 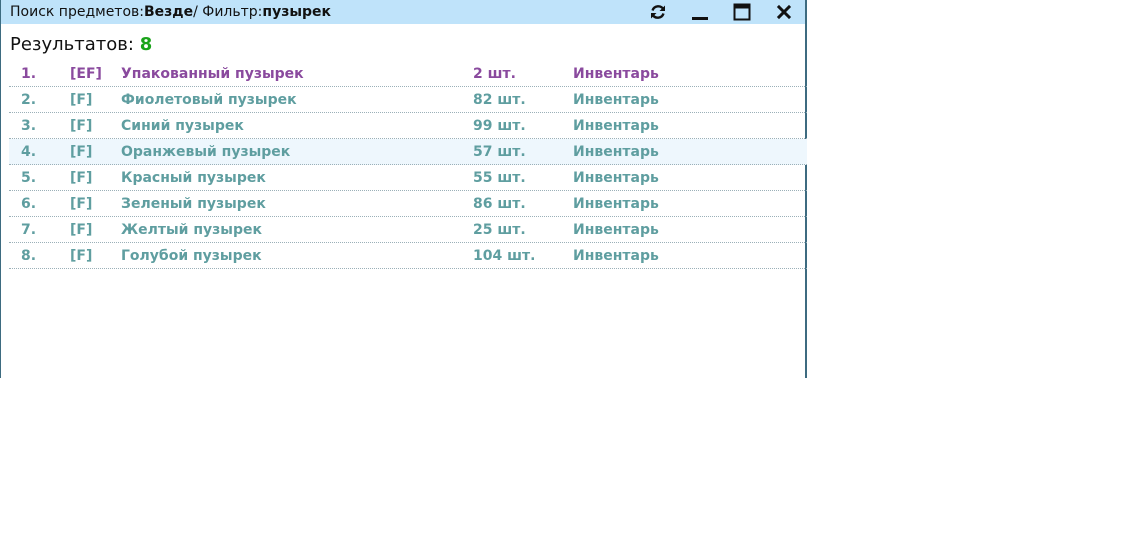 I want to click on close-icon, so click(x=784, y=12).